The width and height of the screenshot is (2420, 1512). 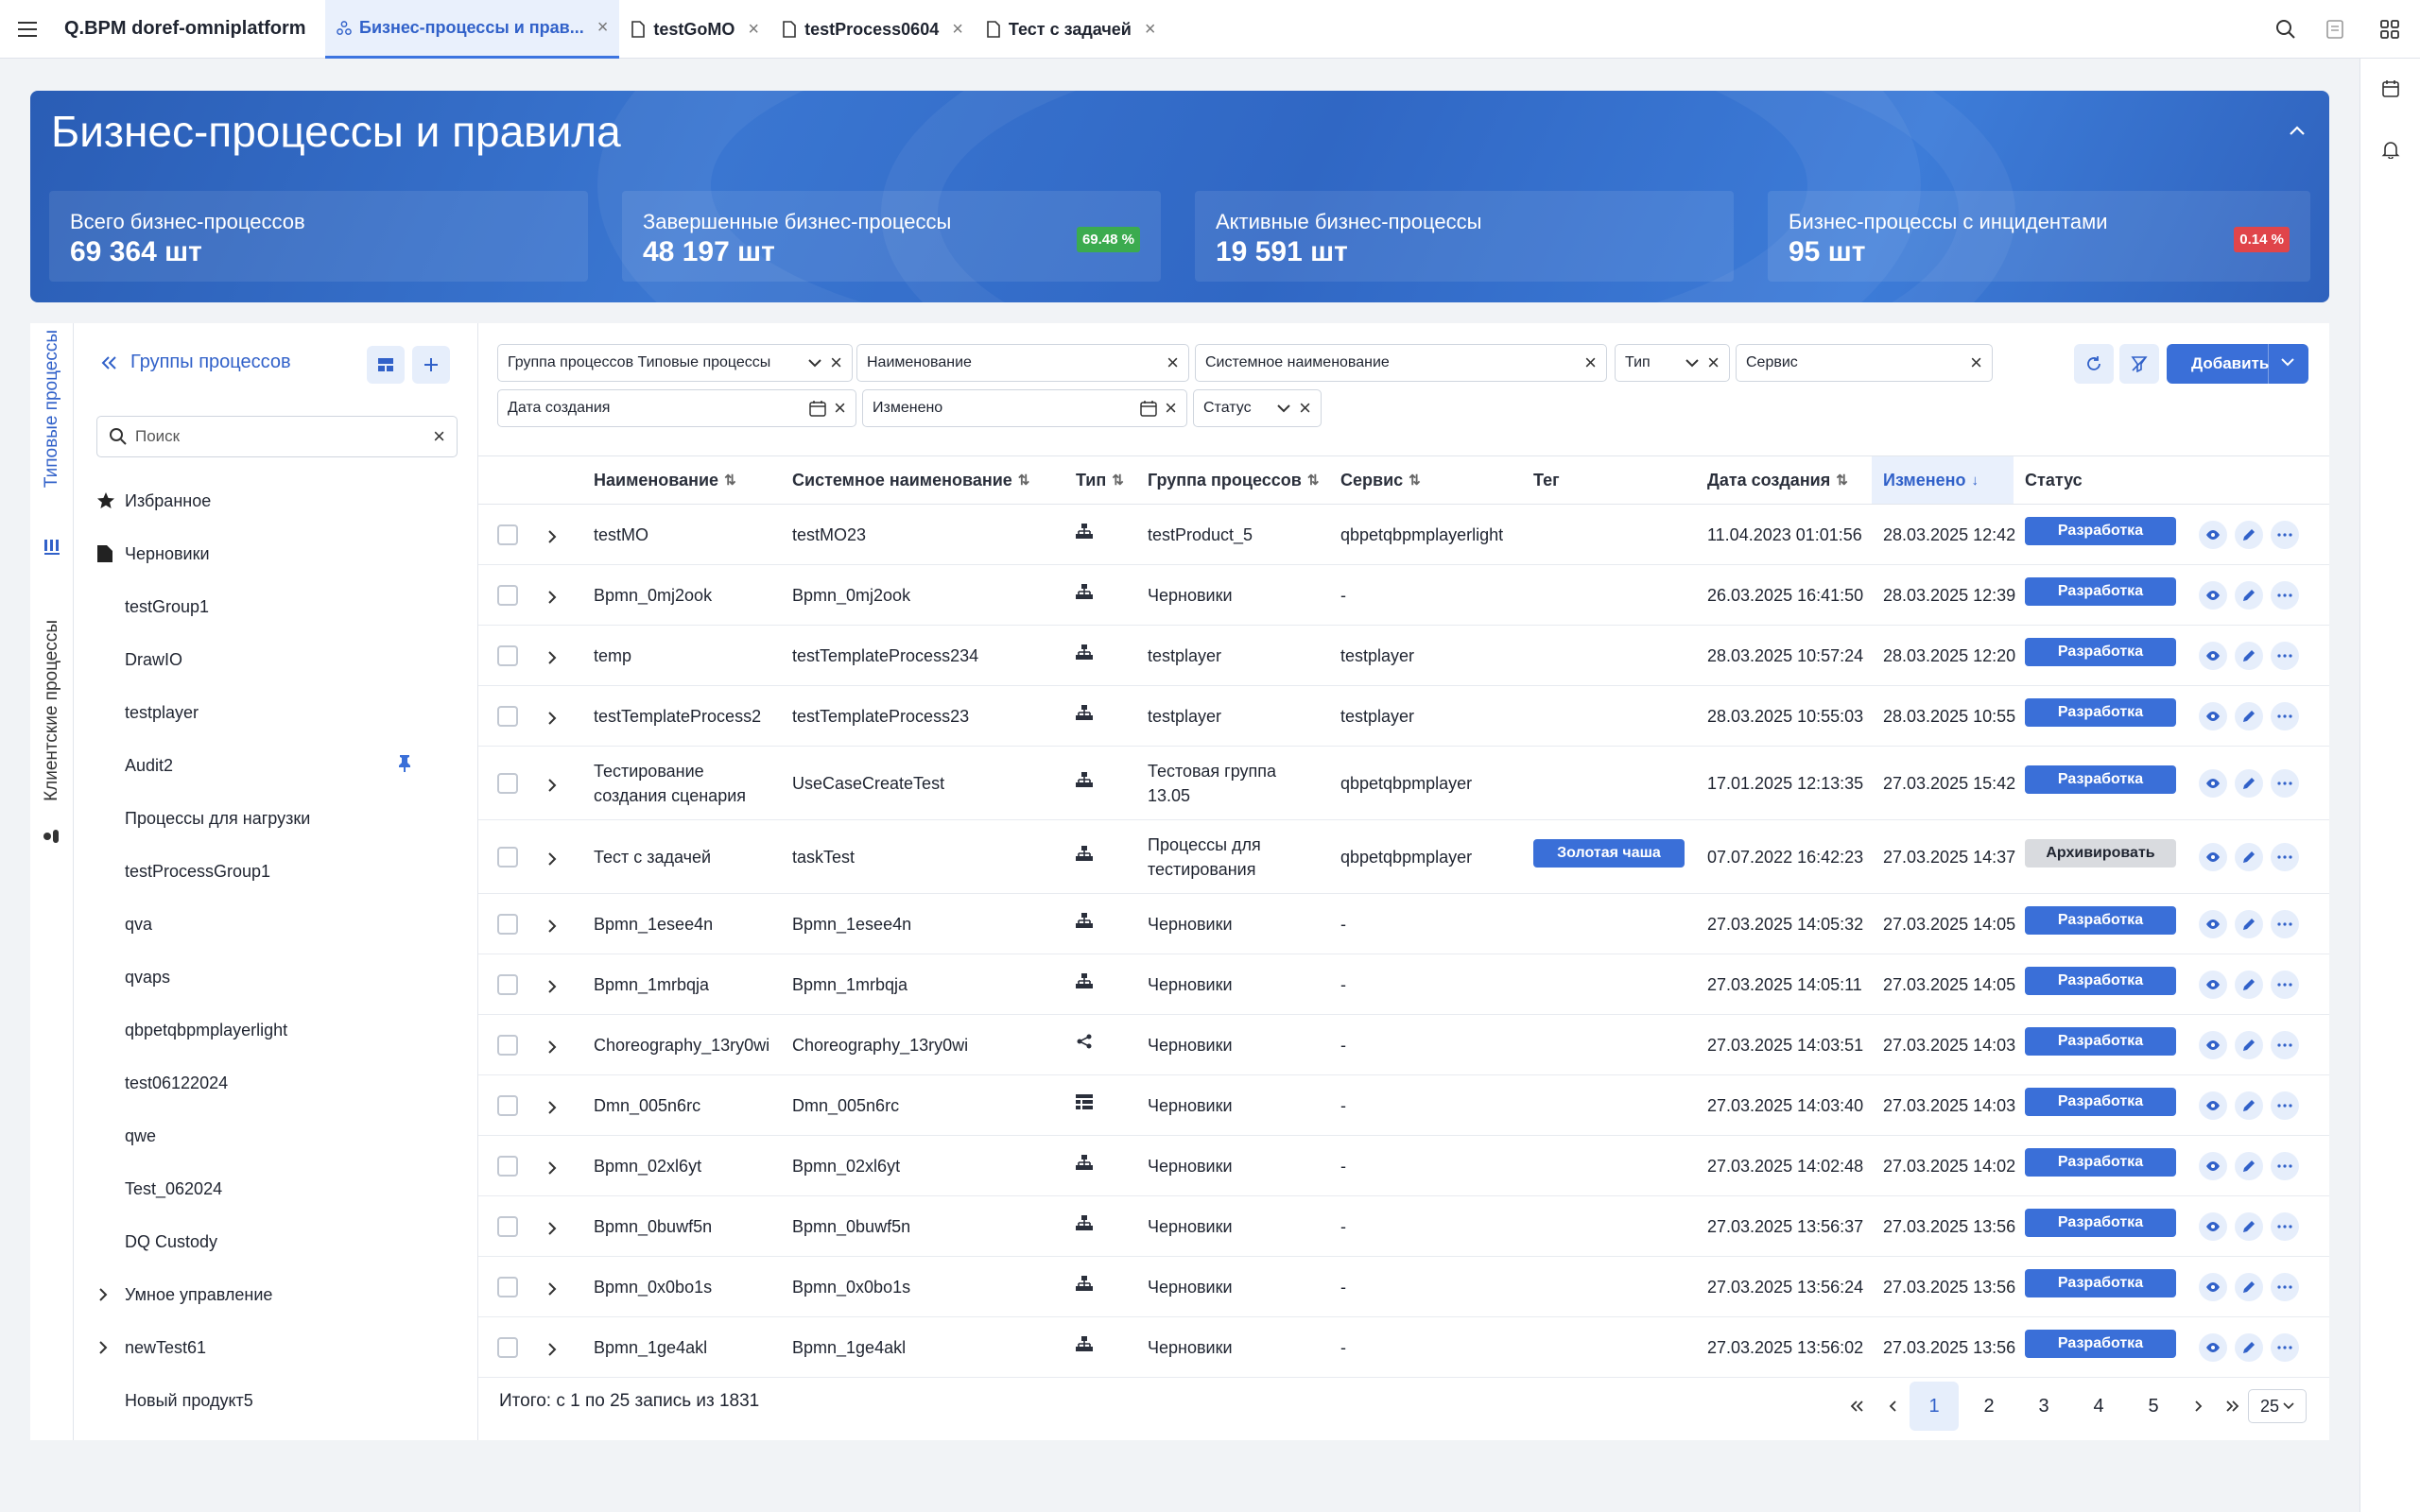 What do you see at coordinates (276, 1083) in the screenshot?
I see `group-item: test06122024` at bounding box center [276, 1083].